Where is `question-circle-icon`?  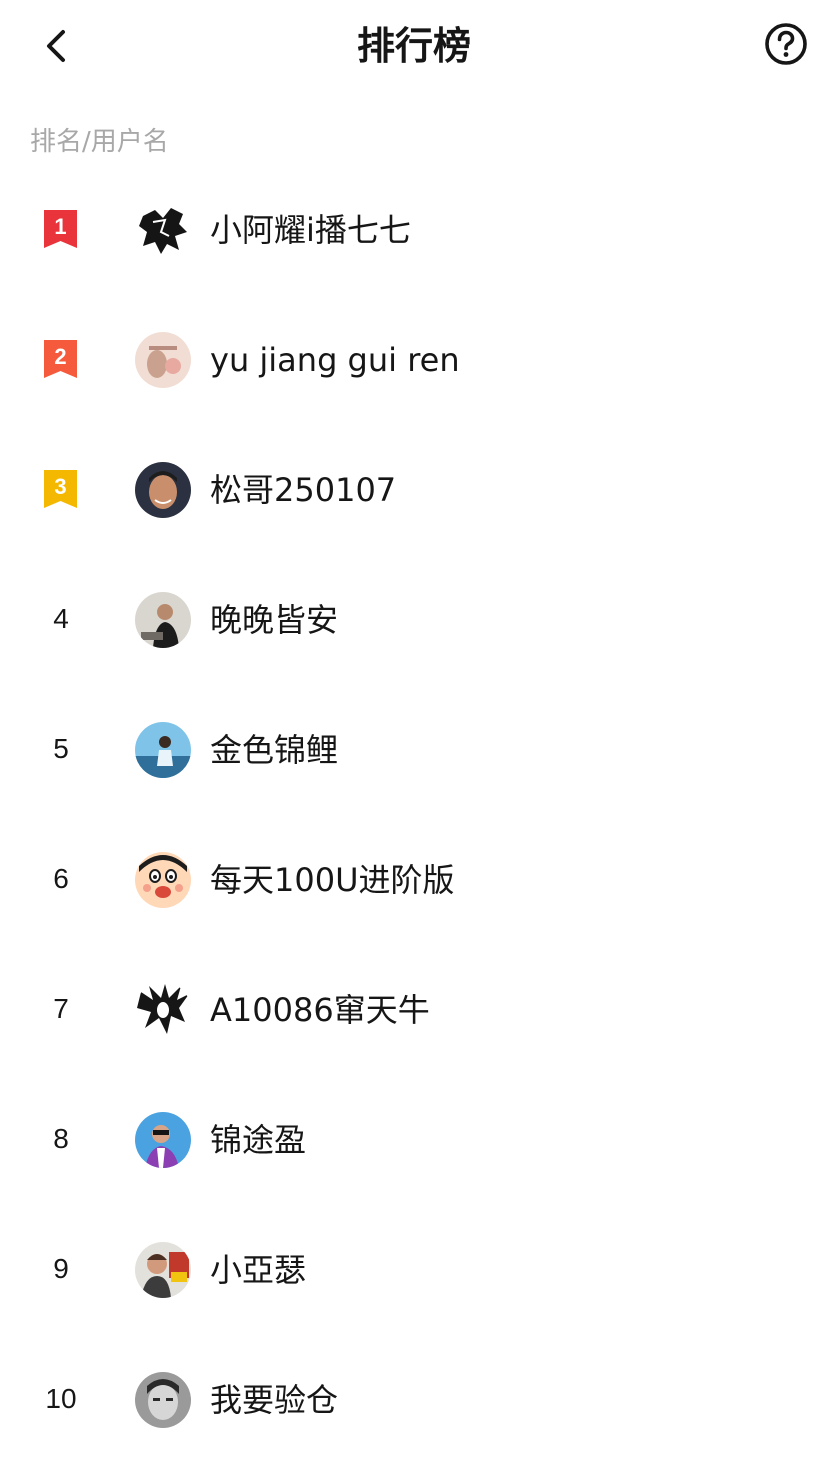
question-circle-icon is located at coordinates (786, 44).